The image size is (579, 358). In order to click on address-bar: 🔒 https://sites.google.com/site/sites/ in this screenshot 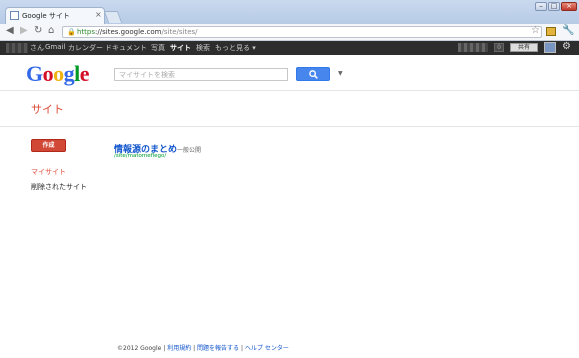, I will do `click(302, 32)`.